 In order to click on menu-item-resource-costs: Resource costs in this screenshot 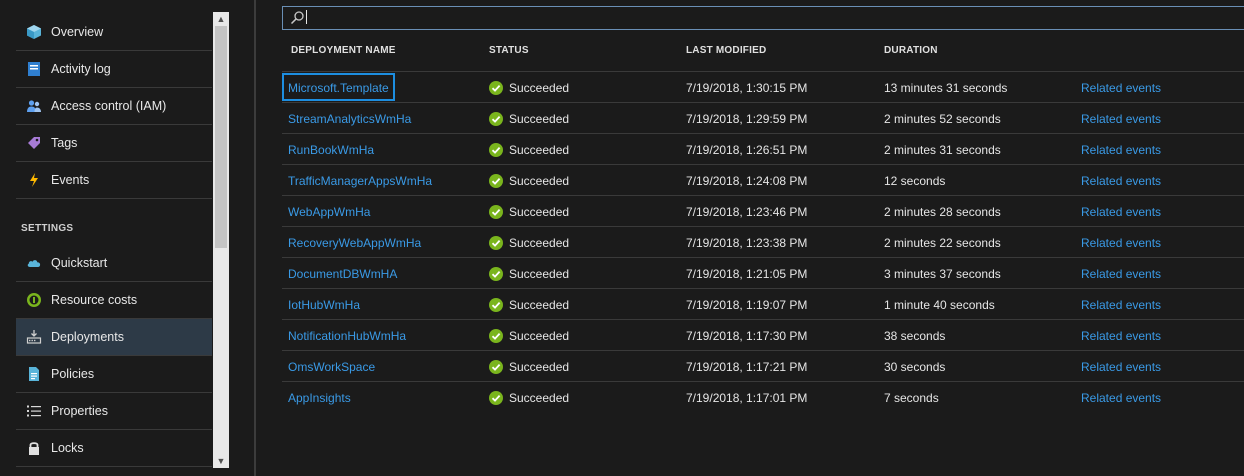, I will do `click(114, 300)`.